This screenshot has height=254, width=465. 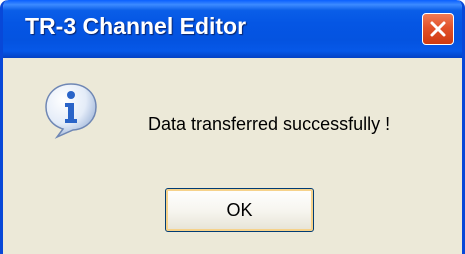 What do you see at coordinates (269, 124) in the screenshot?
I see `message-text: Data transferred successfully !` at bounding box center [269, 124].